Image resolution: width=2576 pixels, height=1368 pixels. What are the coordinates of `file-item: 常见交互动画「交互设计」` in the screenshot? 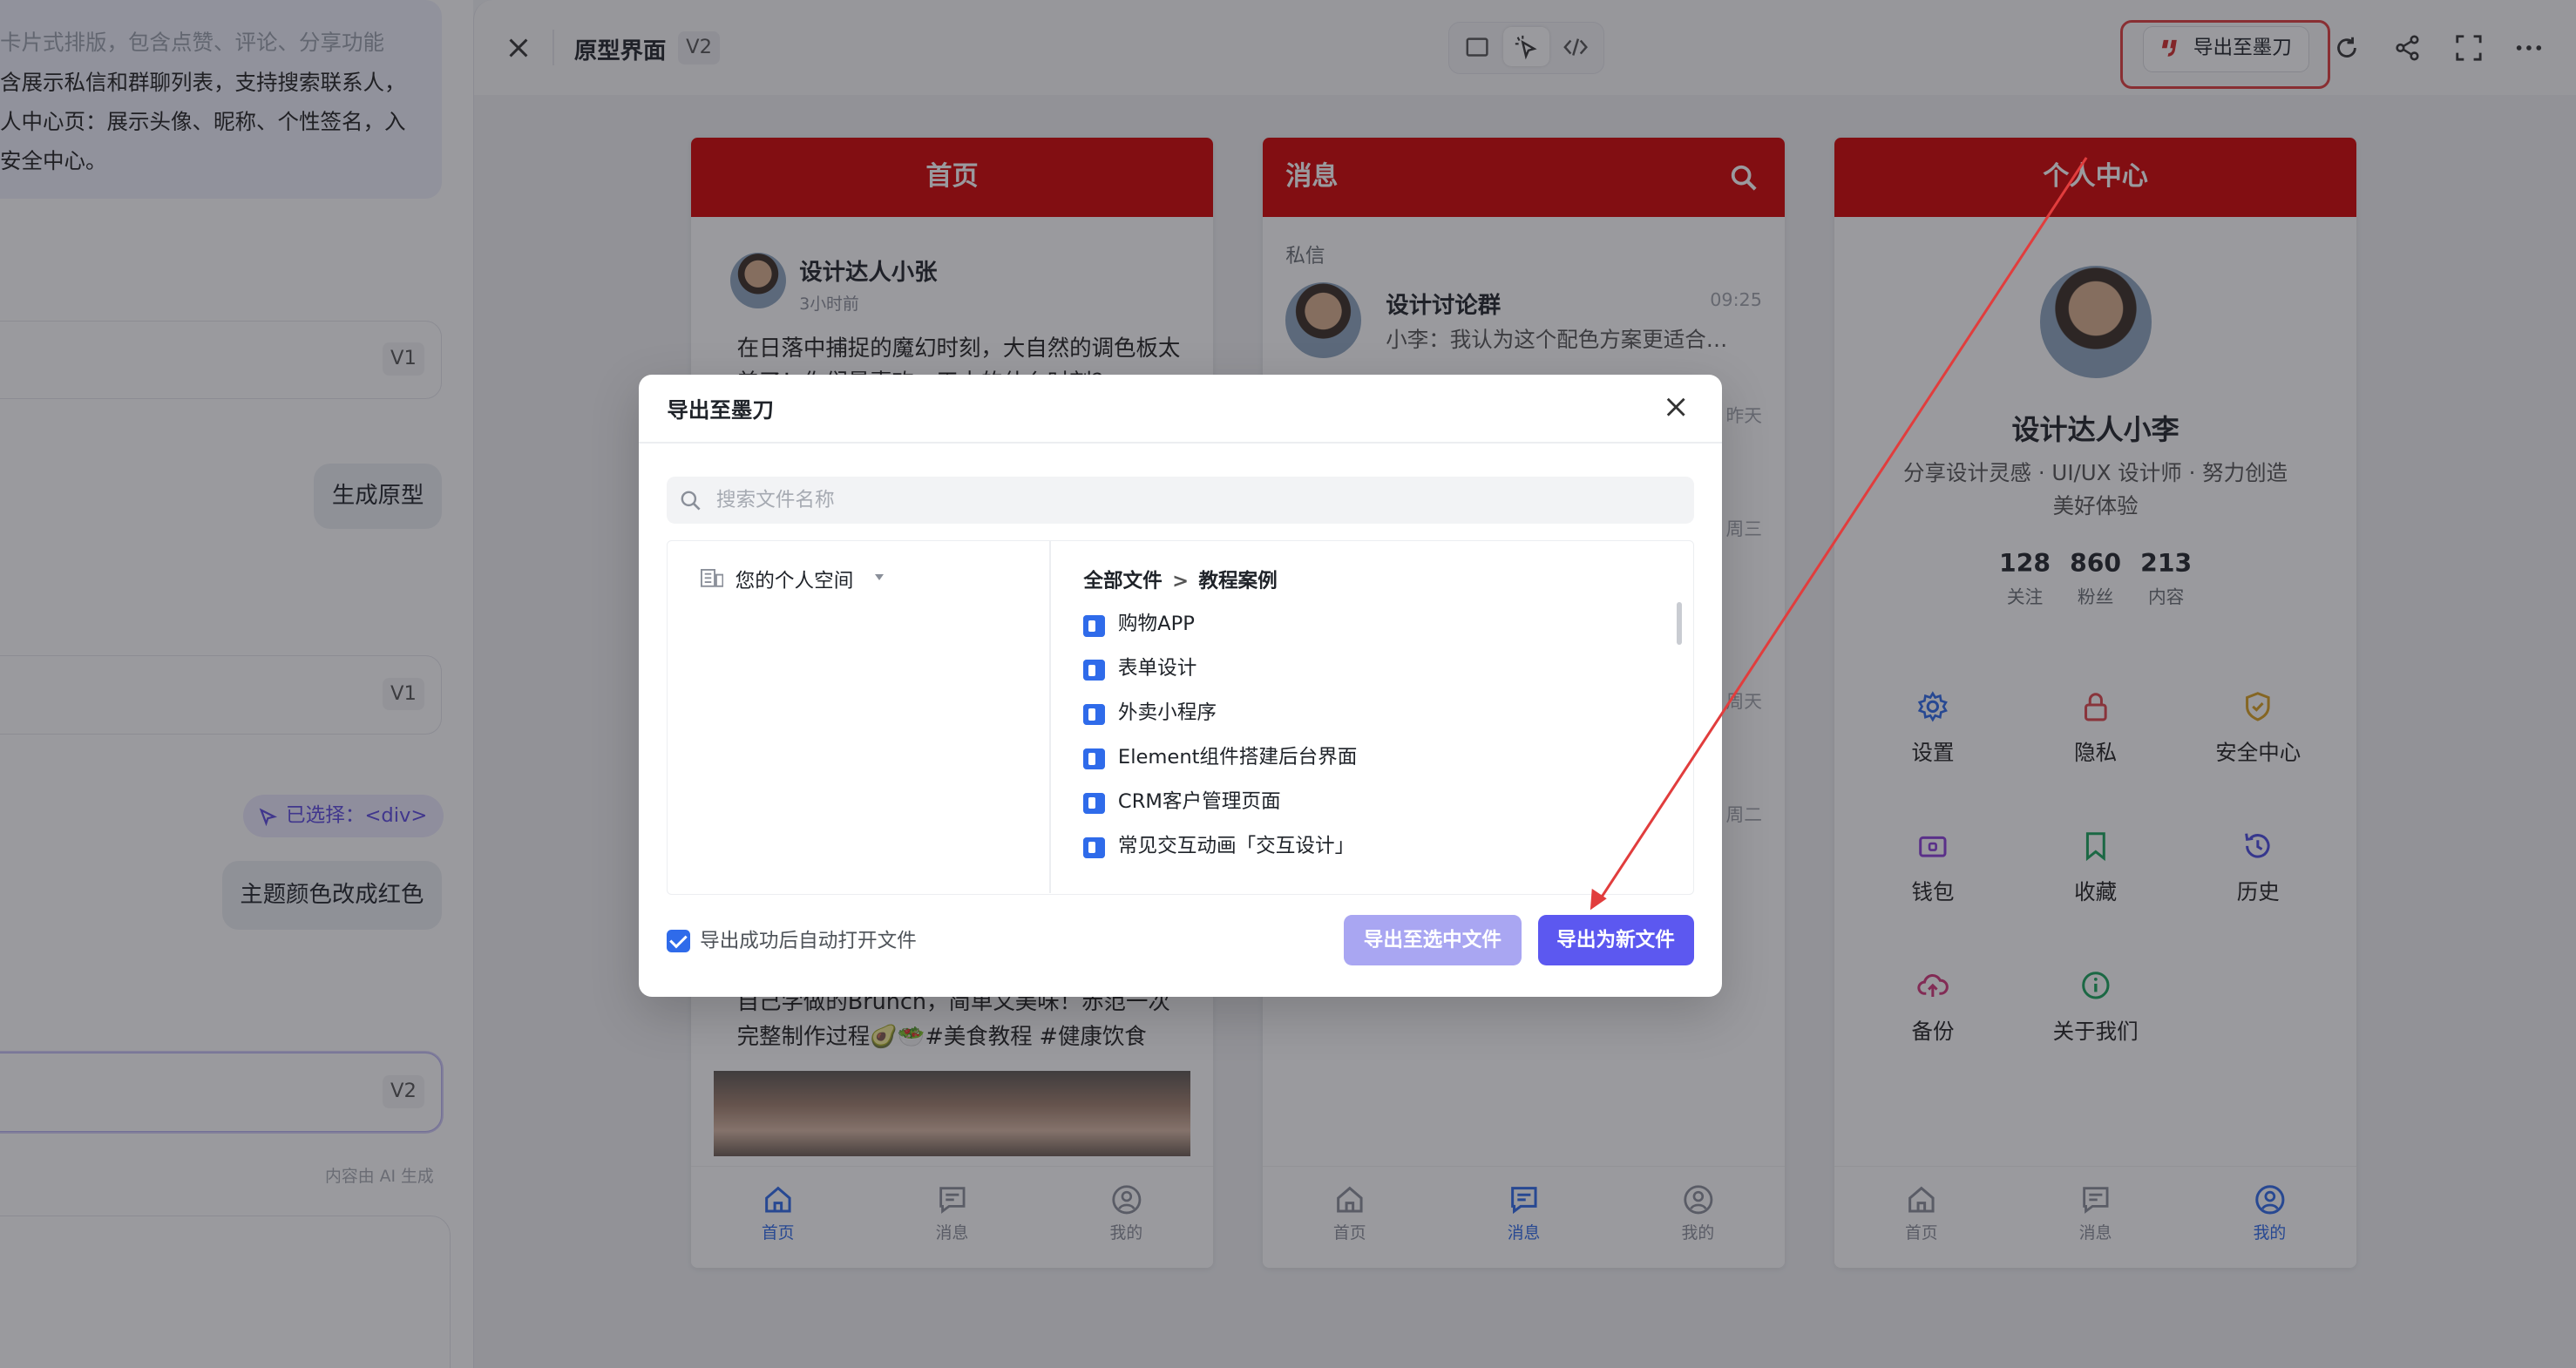 It's located at (1218, 846).